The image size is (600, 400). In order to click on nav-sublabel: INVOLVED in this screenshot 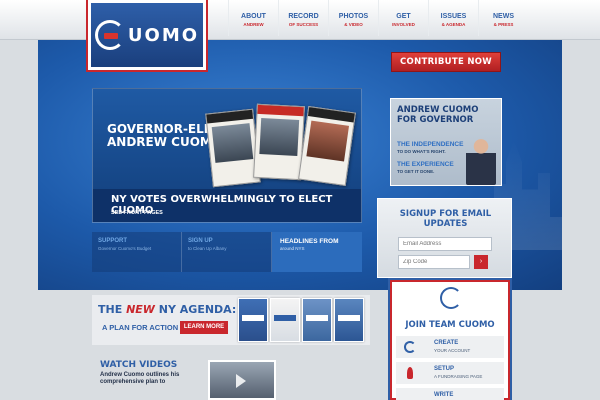, I will do `click(403, 24)`.